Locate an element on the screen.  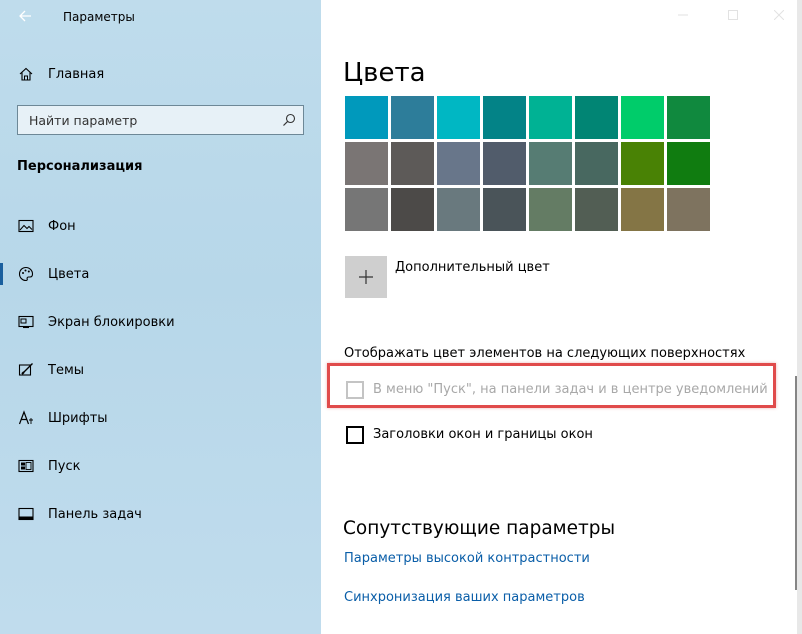
sidebar-item-fonts: Шрифты is located at coordinates (160, 418).